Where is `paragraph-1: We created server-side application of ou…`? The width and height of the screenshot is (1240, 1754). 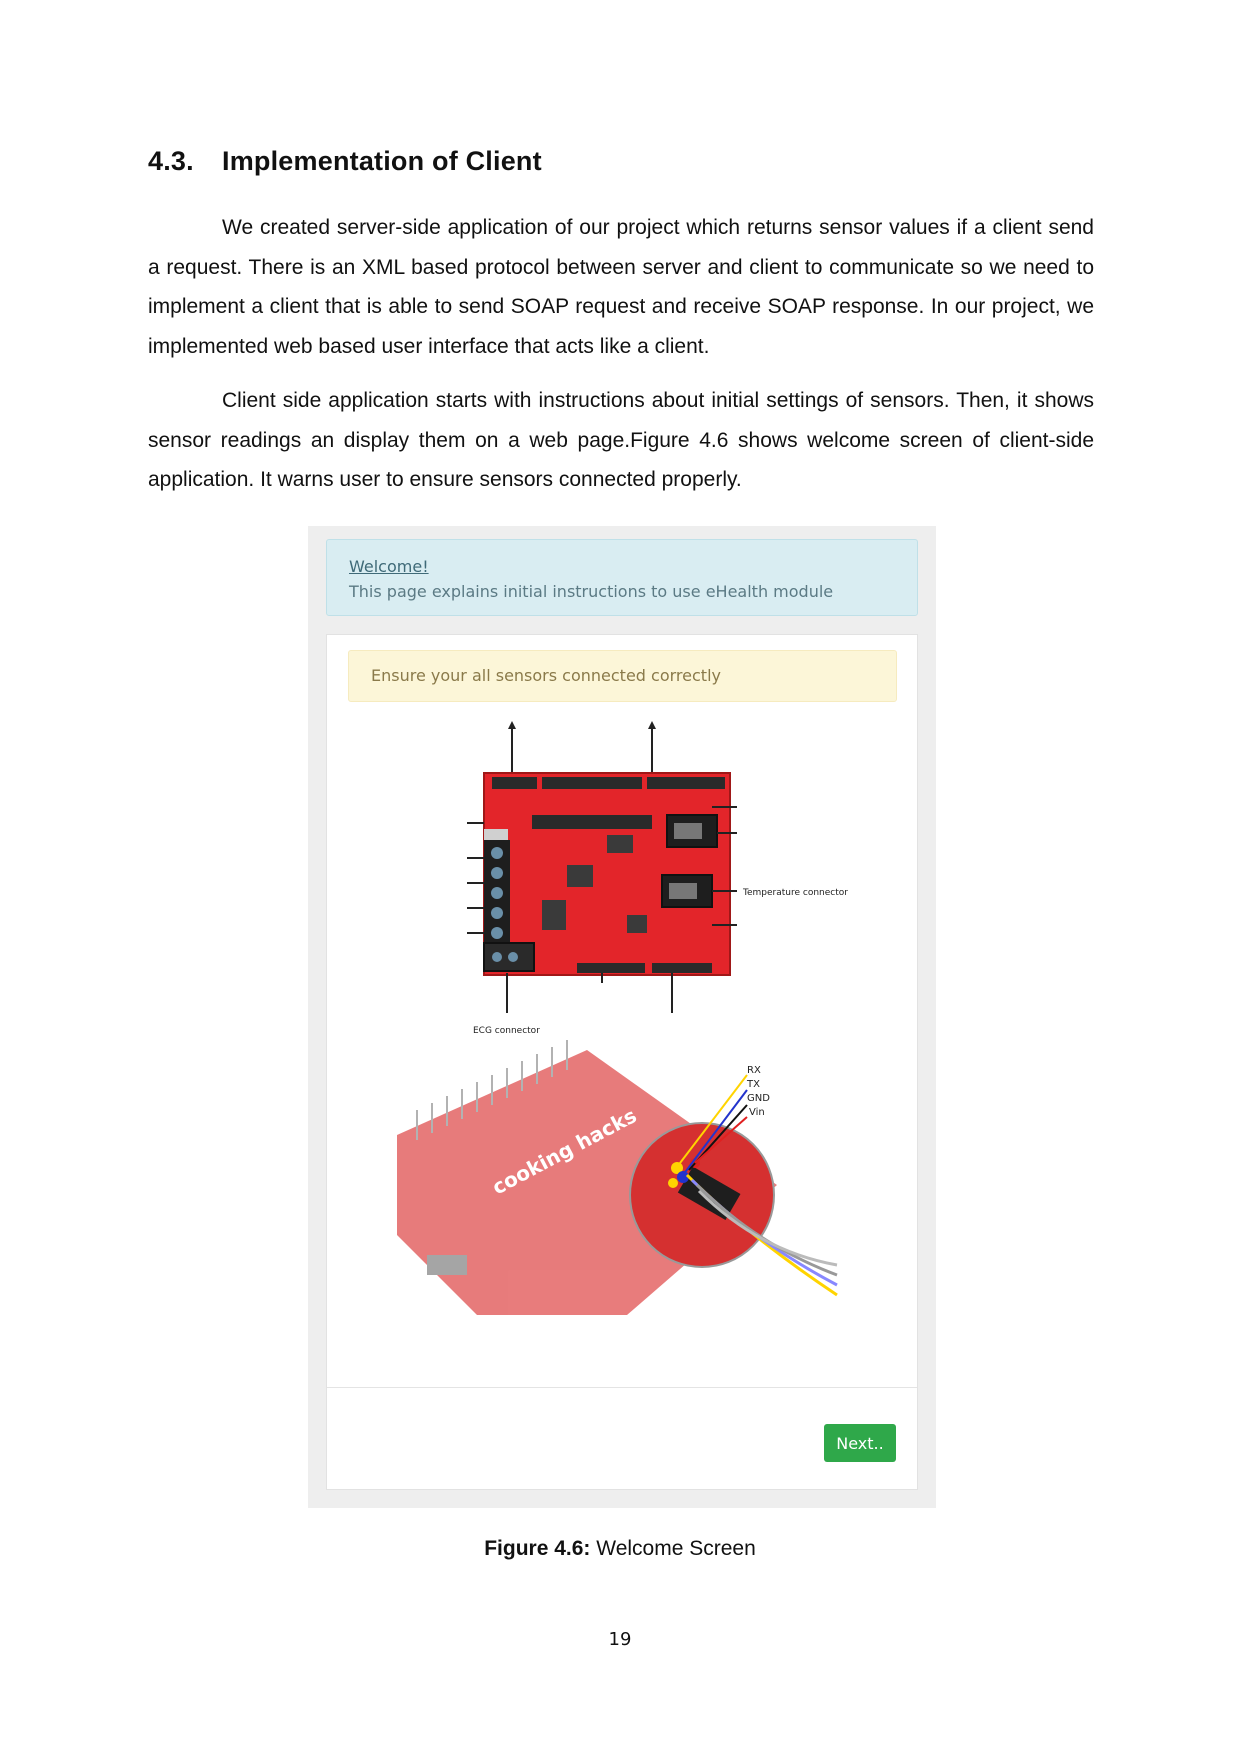 paragraph-1: We created server-side application of ou… is located at coordinates (621, 287).